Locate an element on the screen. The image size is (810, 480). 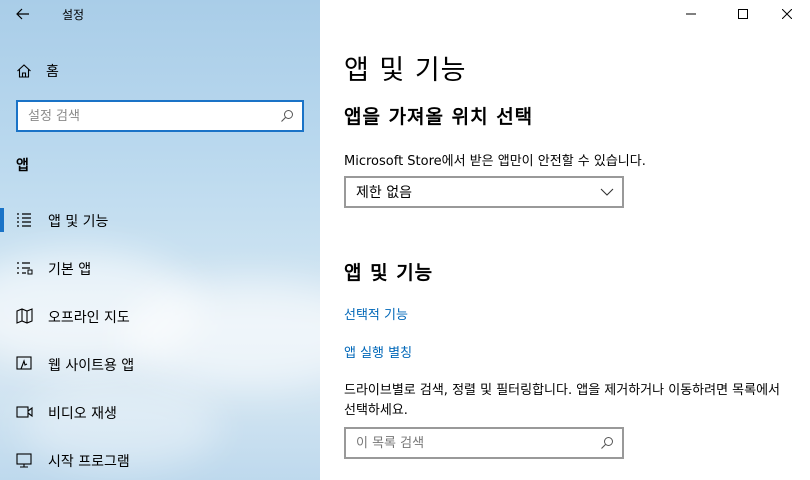
list-icon is located at coordinates (24, 220).